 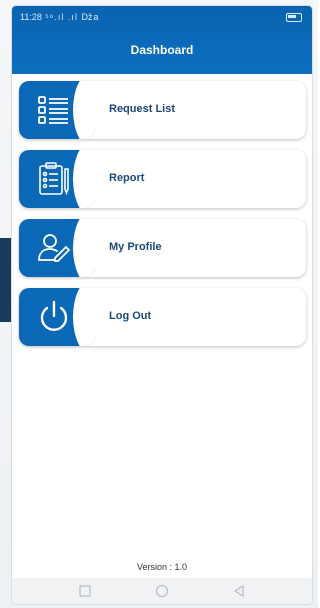 I want to click on recent-apps-icon, so click(x=85, y=591).